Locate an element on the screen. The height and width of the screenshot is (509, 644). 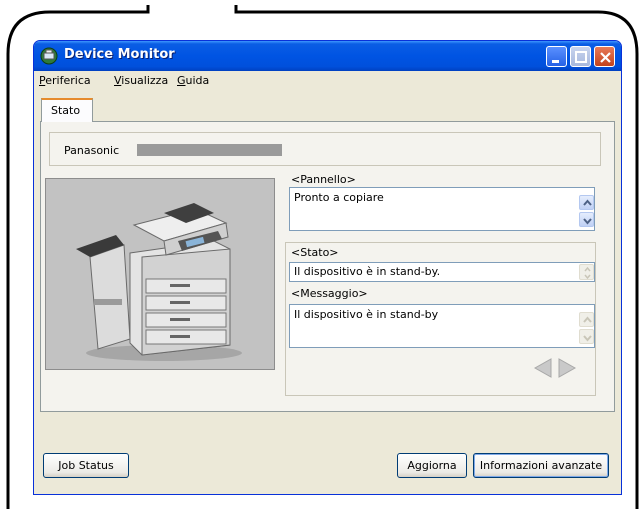
title-bar: Device Monitor is located at coordinates (327, 56).